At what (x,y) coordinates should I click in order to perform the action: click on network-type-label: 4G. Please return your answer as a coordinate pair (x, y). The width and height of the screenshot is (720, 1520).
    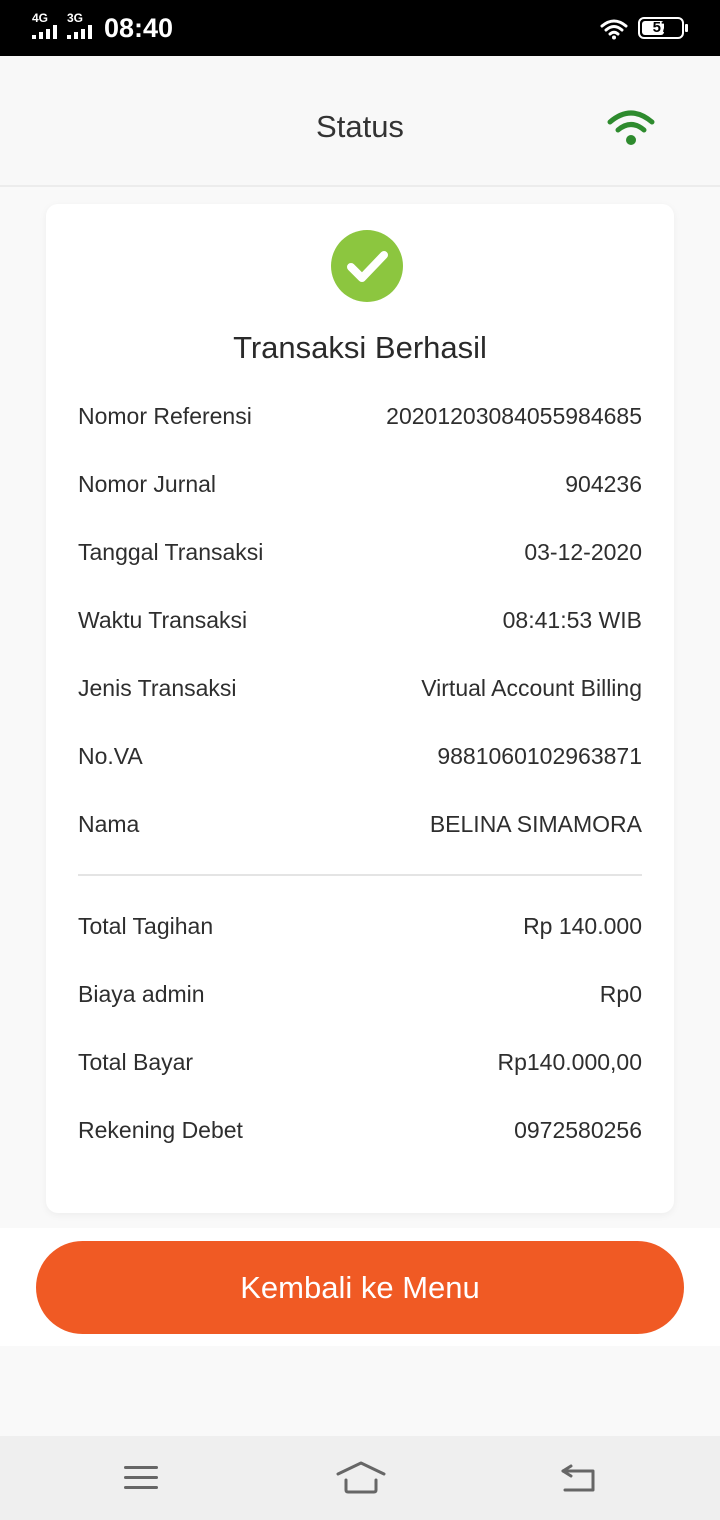
    Looking at the image, I should click on (40, 18).